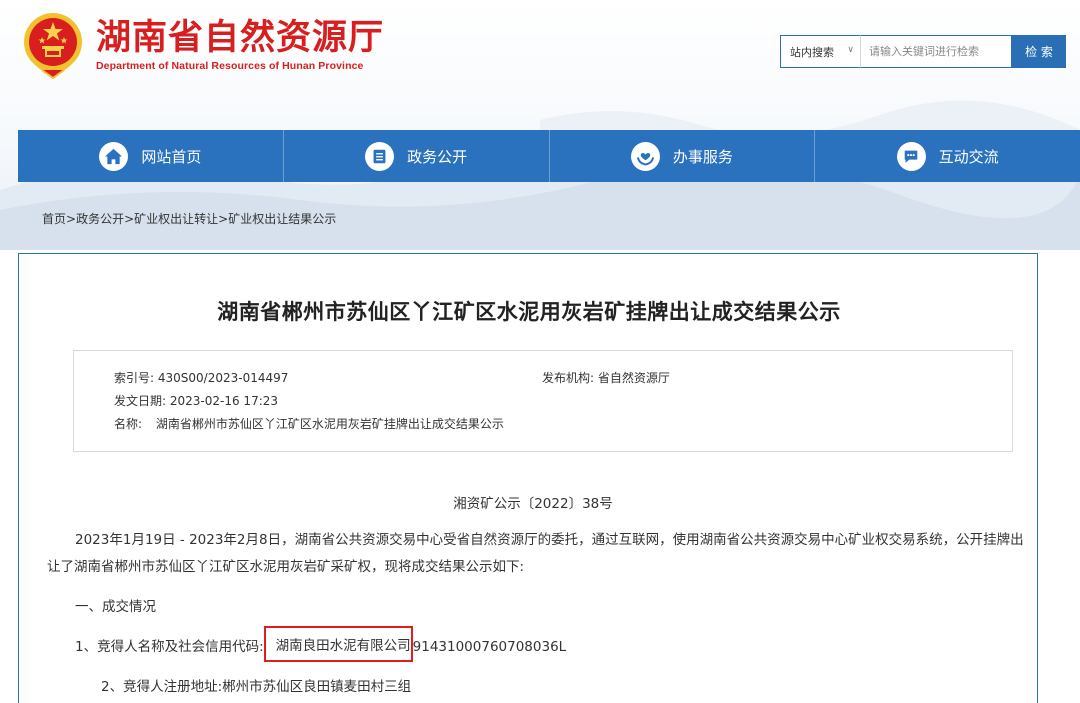  Describe the element at coordinates (176, 219) in the screenshot. I see `breadcrumb-mining-rights-transfer: 矿业权出让转让` at that location.